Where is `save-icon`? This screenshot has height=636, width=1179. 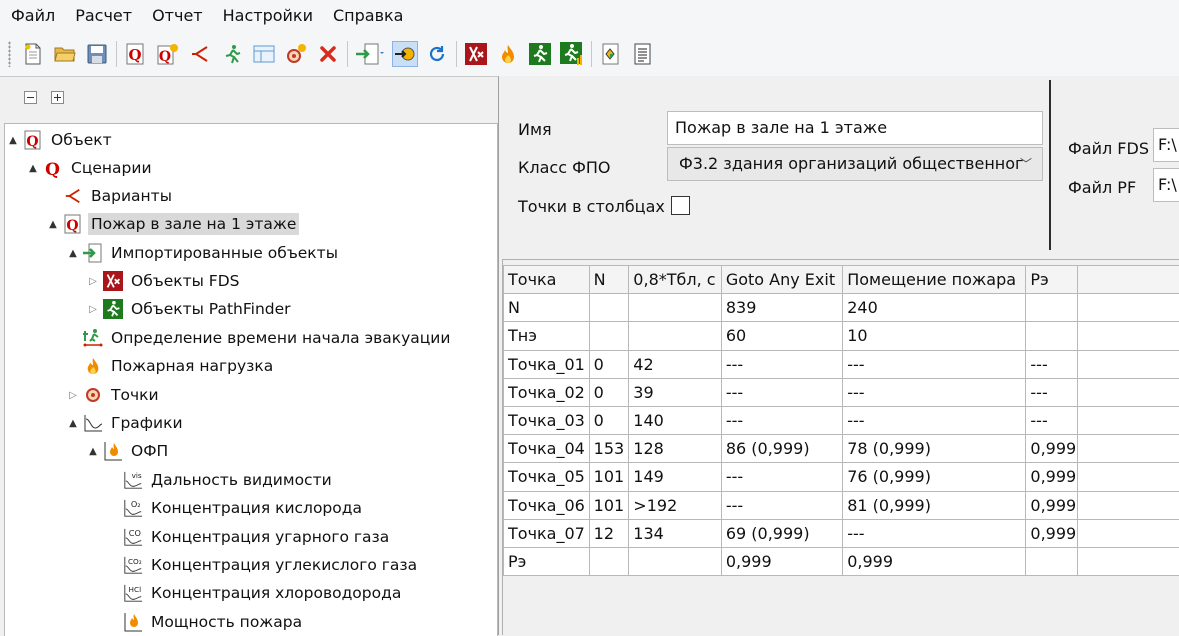 save-icon is located at coordinates (97, 54).